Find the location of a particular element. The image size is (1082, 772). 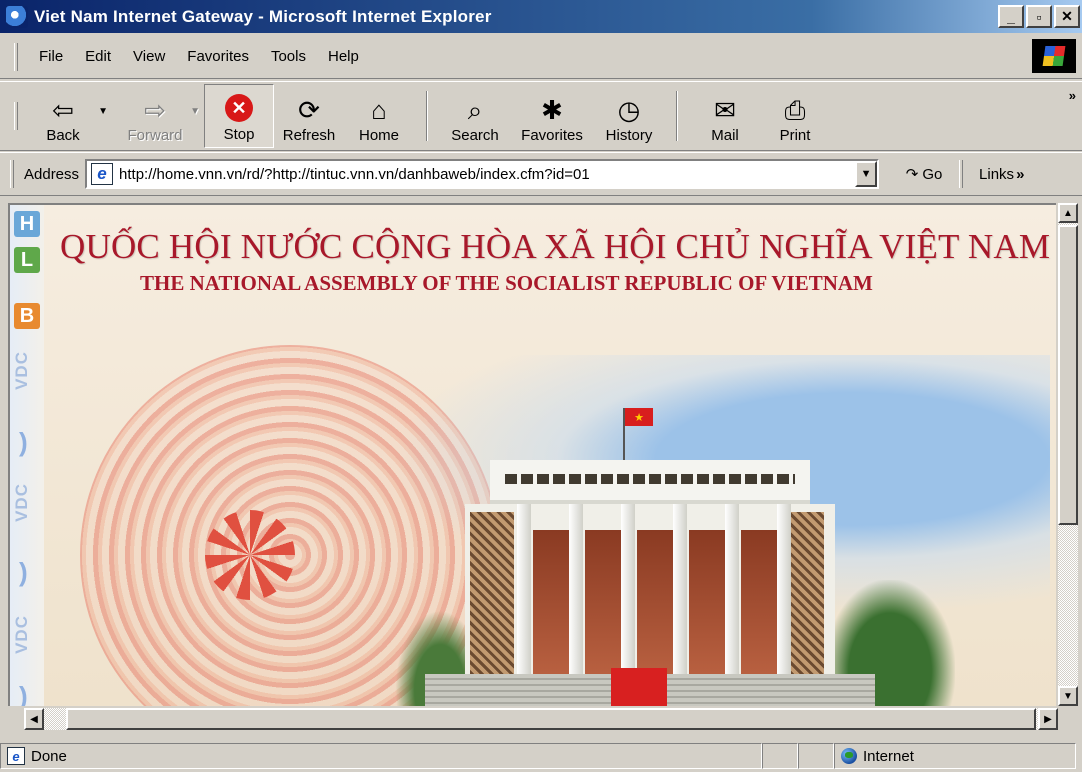

forward-label: Forward is located at coordinates (155, 135).